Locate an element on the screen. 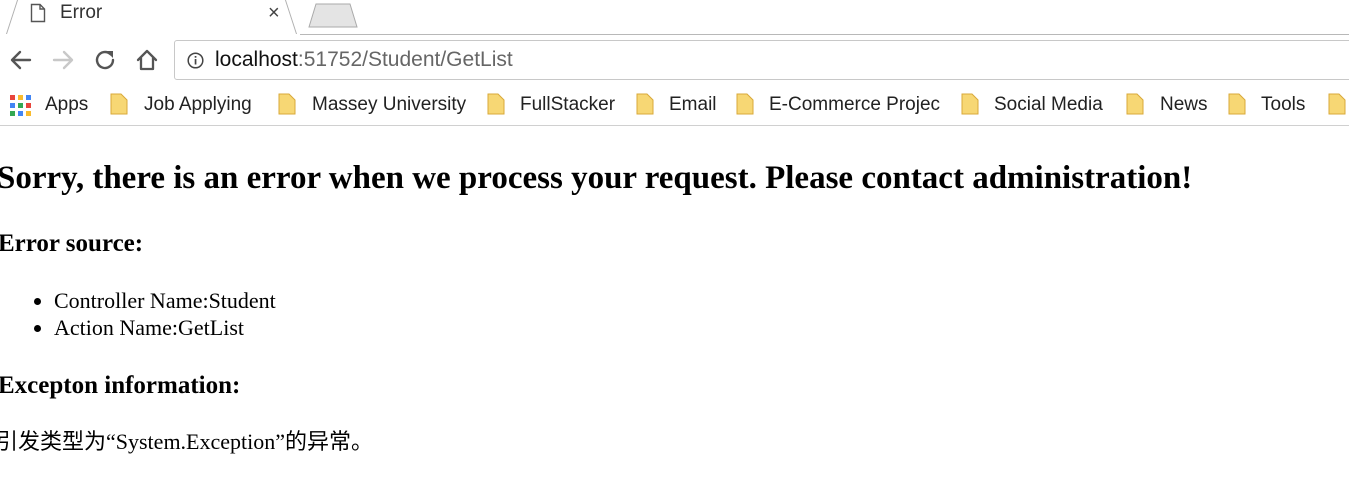 This screenshot has width=1349, height=485. tab-edge-right is located at coordinates (290, 17).